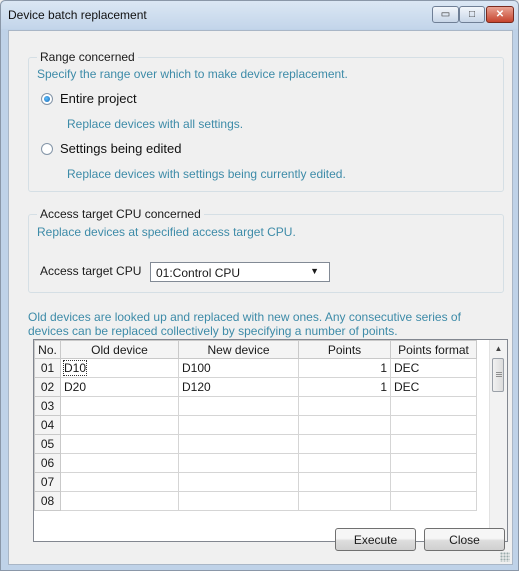 This screenshot has width=519, height=571. I want to click on radio-button-selected, so click(47, 98).